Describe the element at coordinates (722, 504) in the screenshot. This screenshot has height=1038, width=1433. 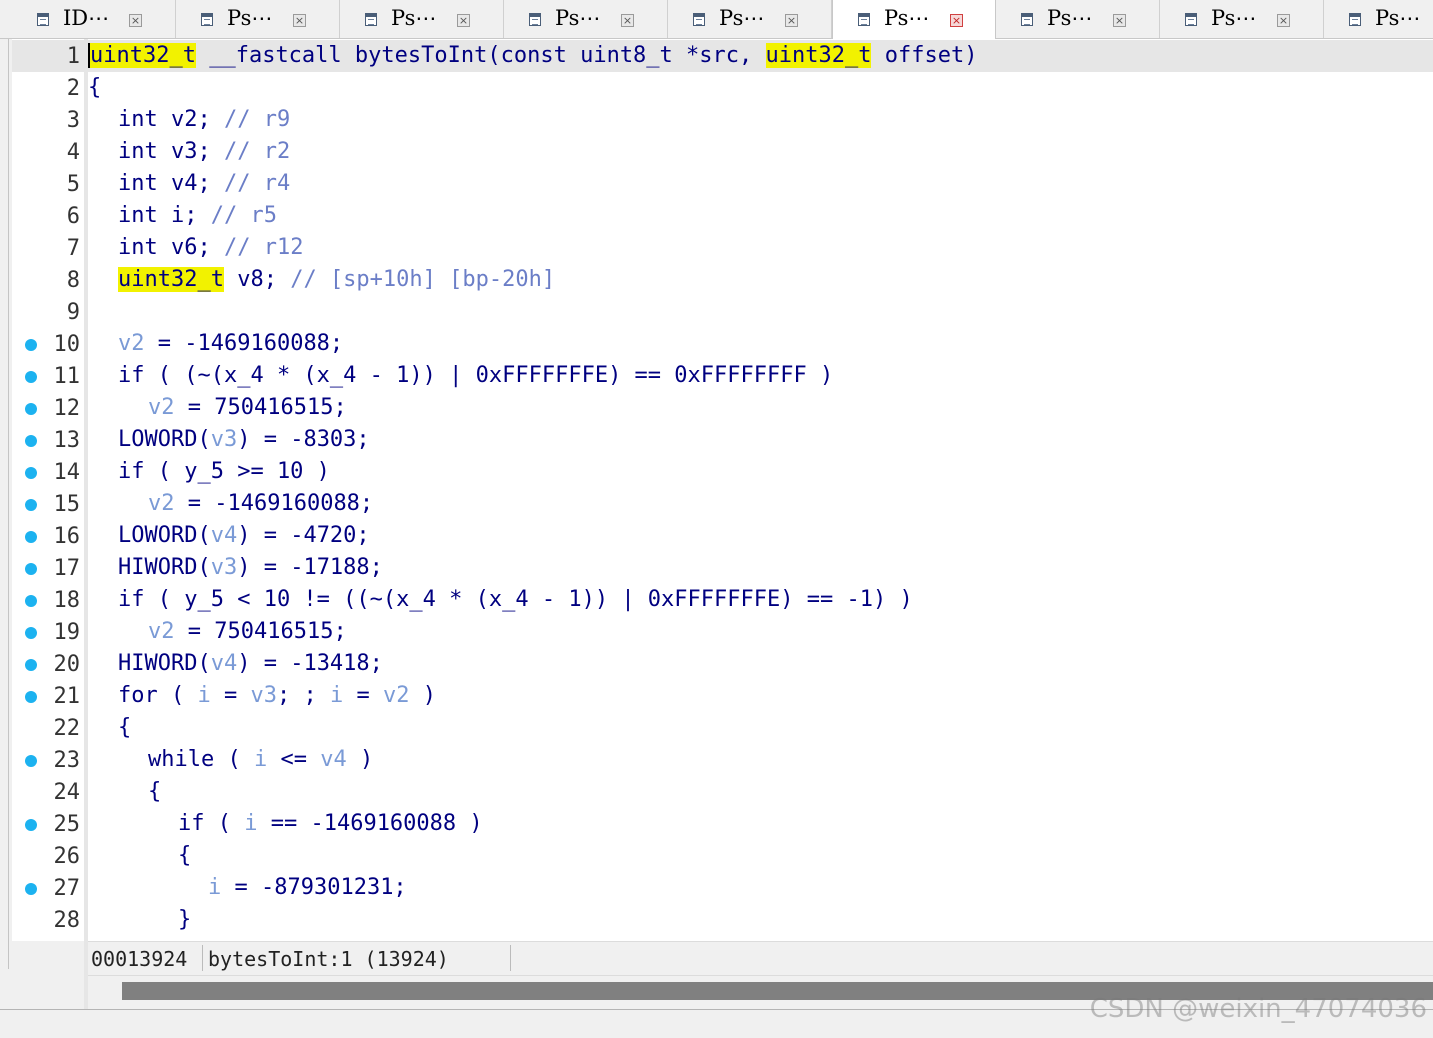
I see `code-line: 15 v2 = -1469160088;` at that location.